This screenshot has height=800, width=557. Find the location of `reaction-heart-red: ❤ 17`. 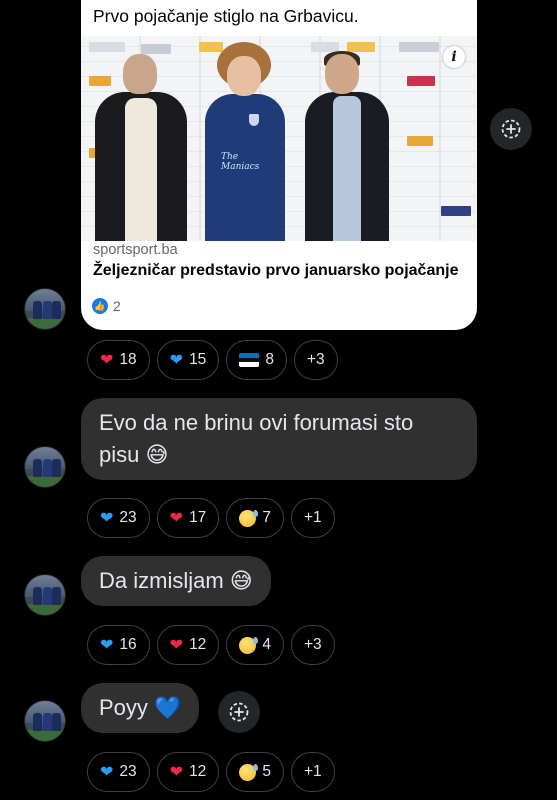

reaction-heart-red: ❤ 17 is located at coordinates (188, 518).